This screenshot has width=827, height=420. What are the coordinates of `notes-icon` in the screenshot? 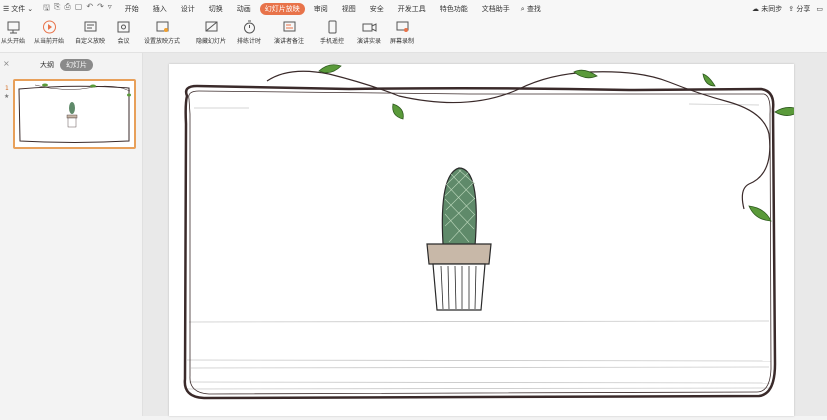 It's located at (289, 27).